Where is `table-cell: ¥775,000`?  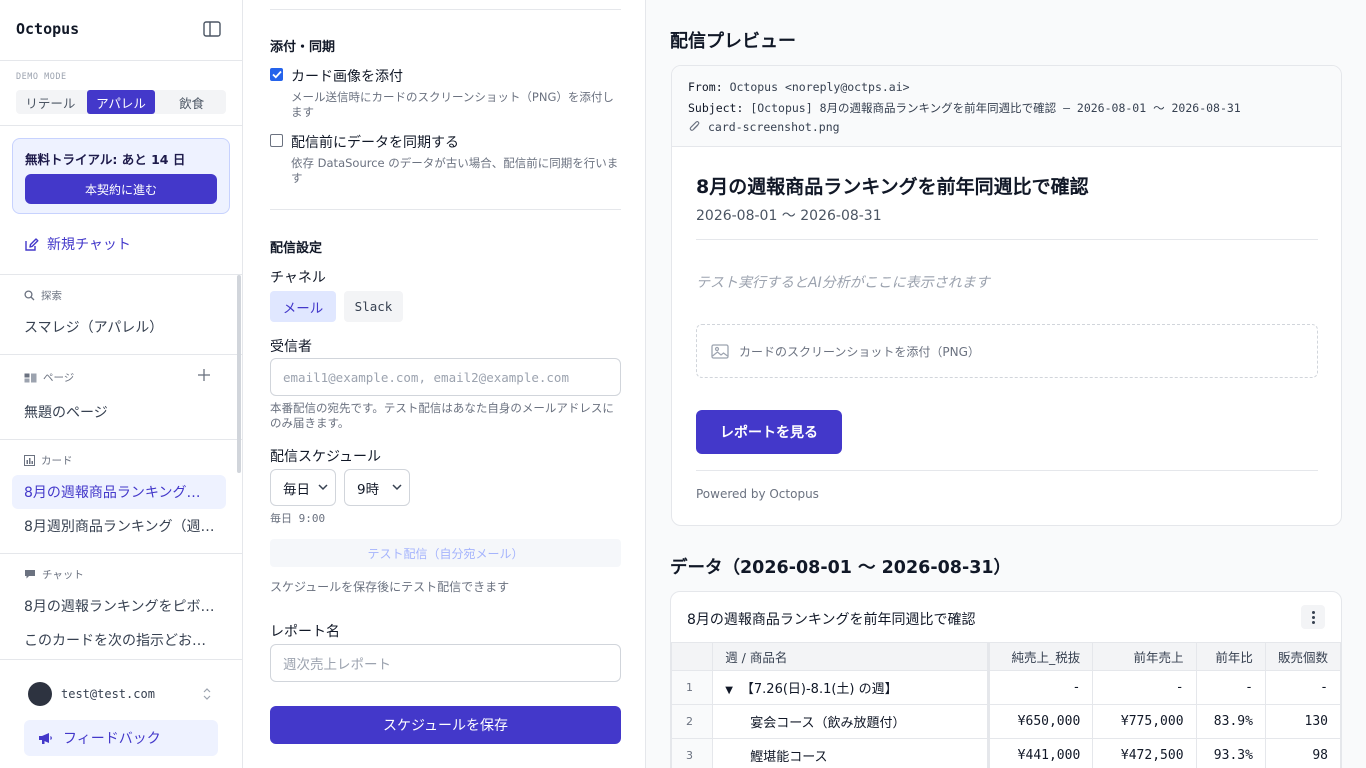
table-cell: ¥775,000 is located at coordinates (1144, 721).